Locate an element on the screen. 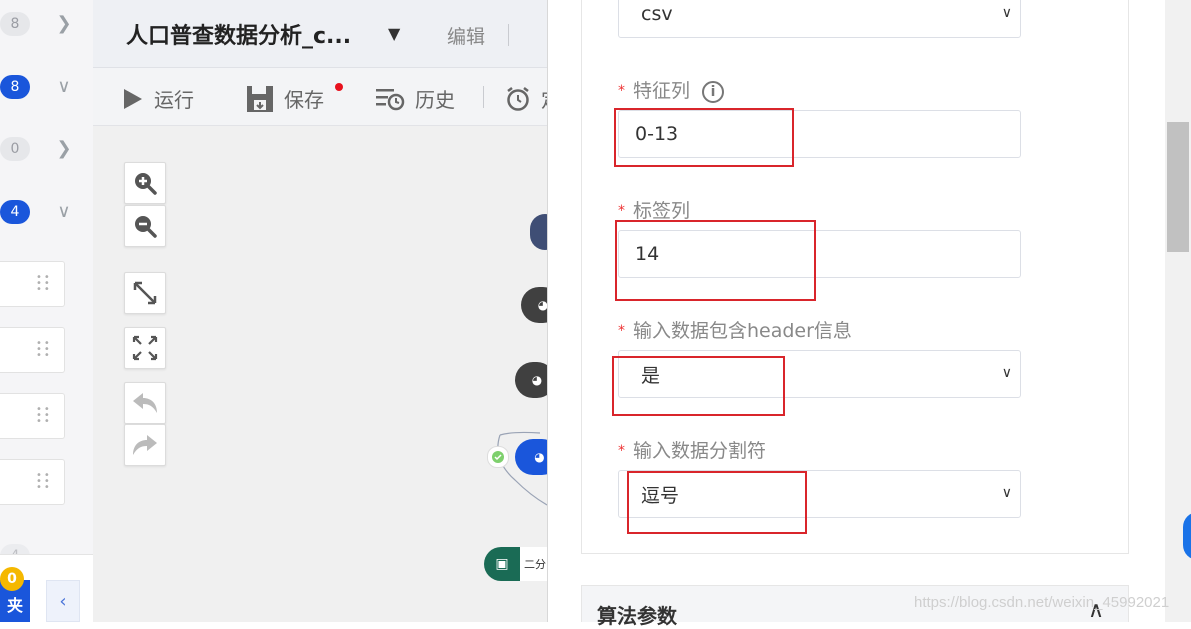 Image resolution: width=1191 pixels, height=629 pixels. zoom-in-icon is located at coordinates (146, 184).